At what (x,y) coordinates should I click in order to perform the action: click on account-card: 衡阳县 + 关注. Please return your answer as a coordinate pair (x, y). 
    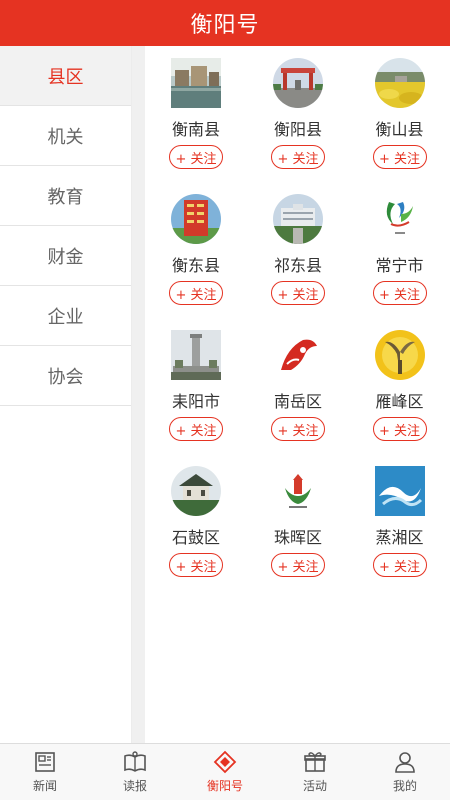
    Looking at the image, I should click on (298, 126).